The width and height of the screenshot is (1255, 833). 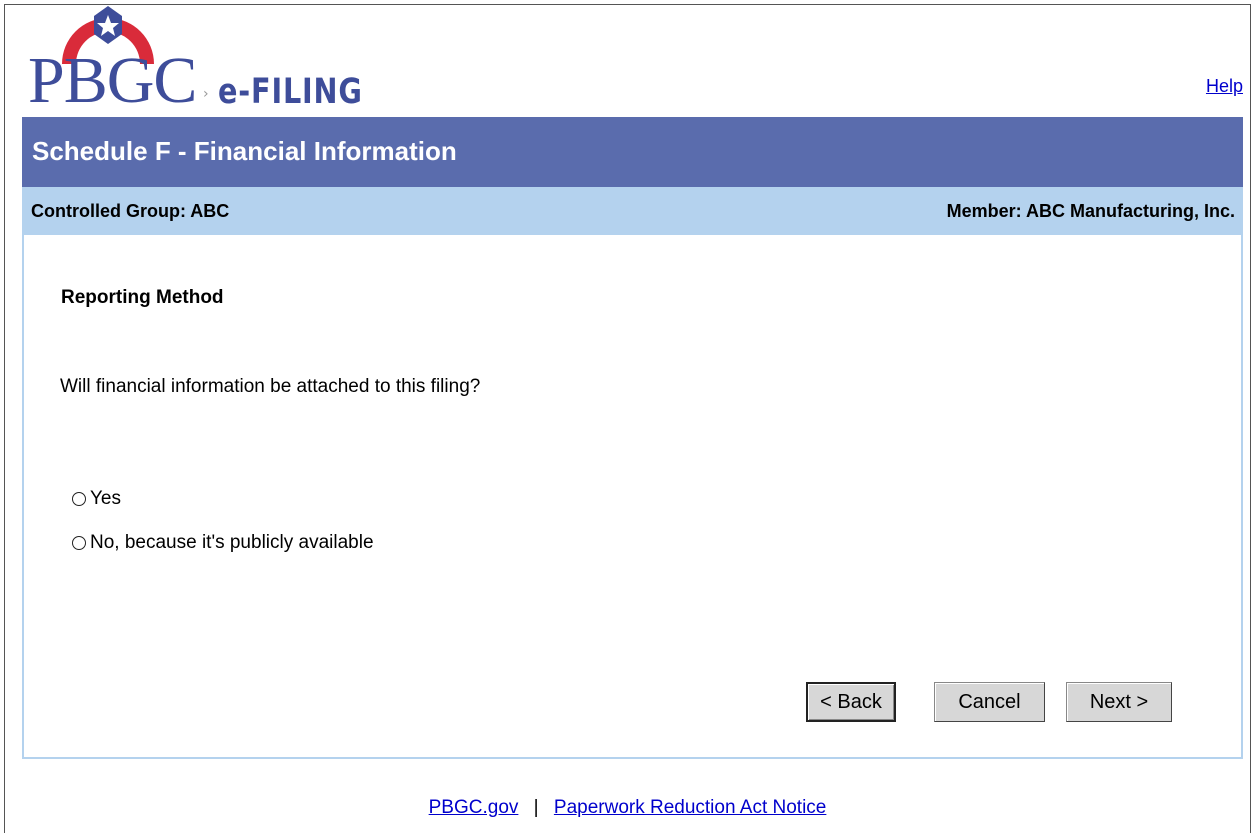 I want to click on radio-button-no, so click(x=79, y=543).